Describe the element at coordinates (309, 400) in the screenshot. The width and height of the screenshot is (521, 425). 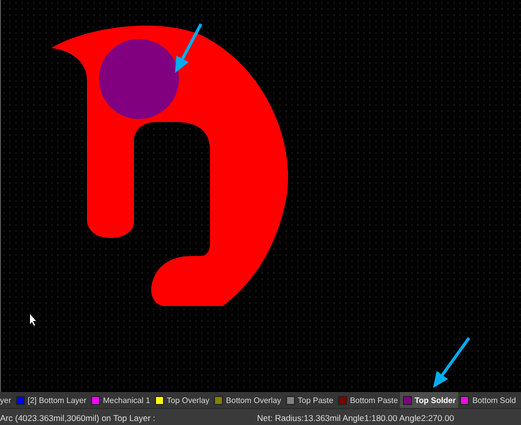
I see `layer-tab: Top Paste` at that location.